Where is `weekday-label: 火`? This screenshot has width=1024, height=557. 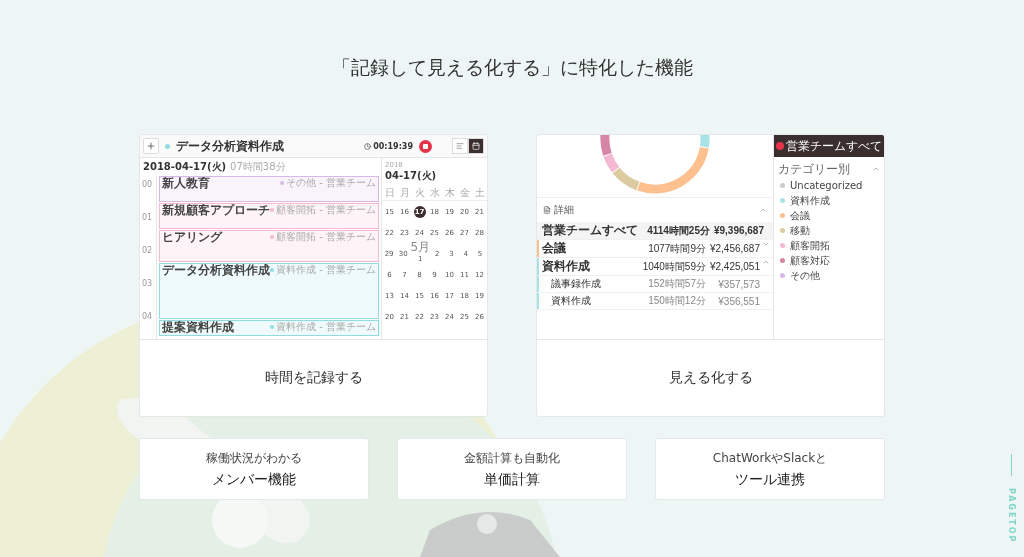
weekday-label: 火 is located at coordinates (419, 193).